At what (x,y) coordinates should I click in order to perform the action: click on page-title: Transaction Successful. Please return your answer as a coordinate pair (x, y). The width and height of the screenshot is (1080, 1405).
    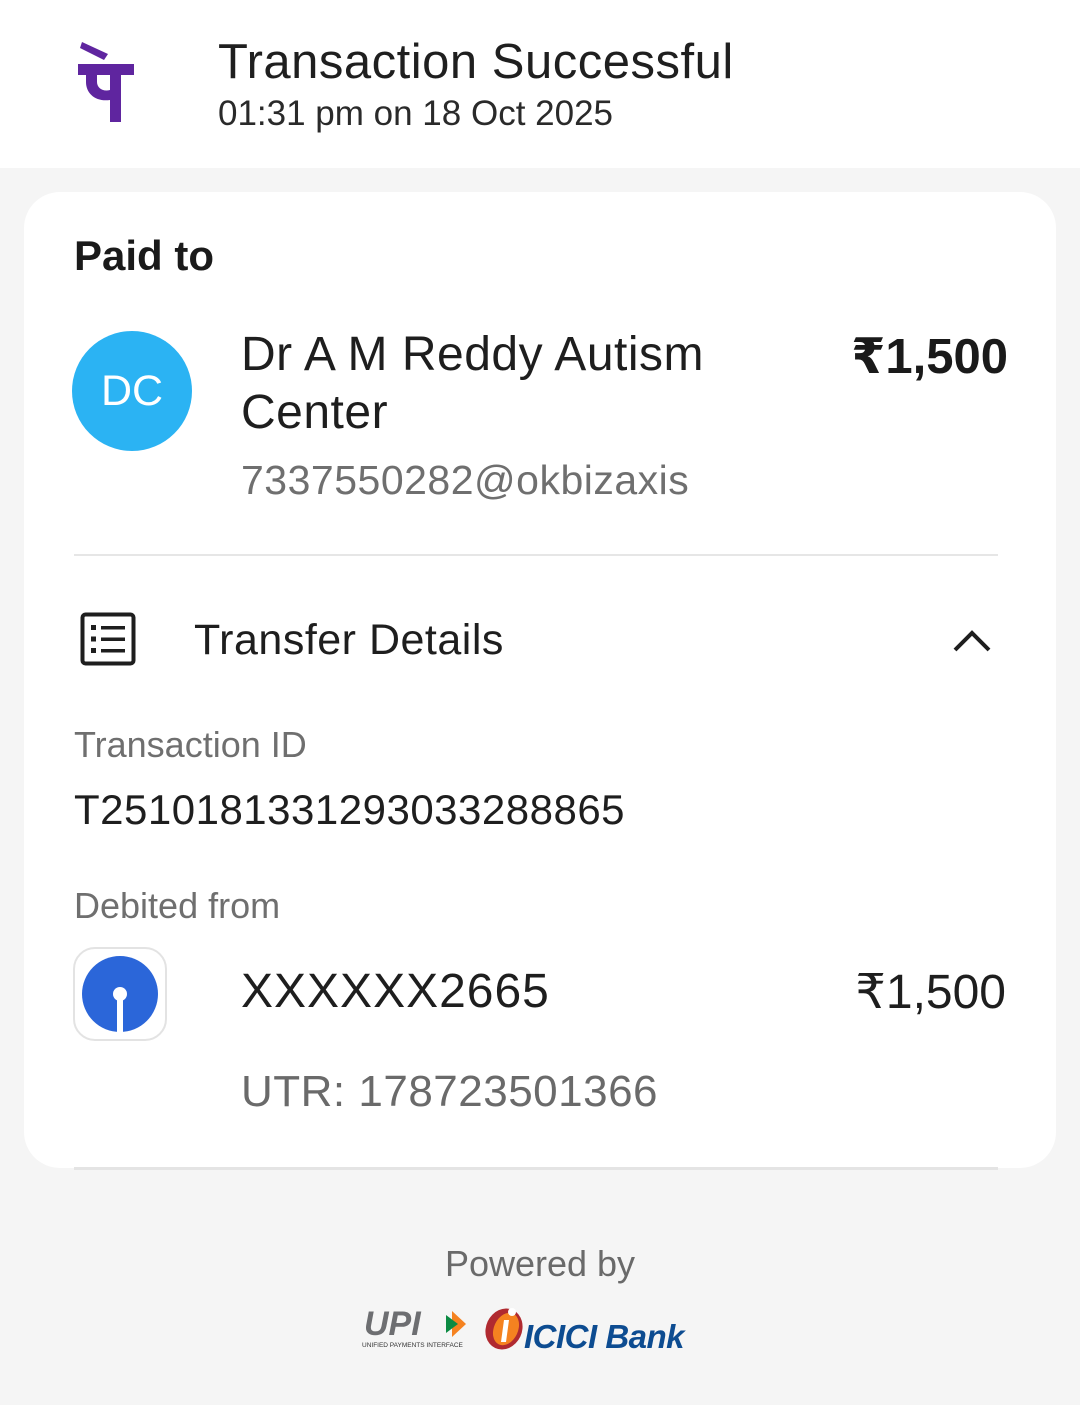
    Looking at the image, I should click on (476, 62).